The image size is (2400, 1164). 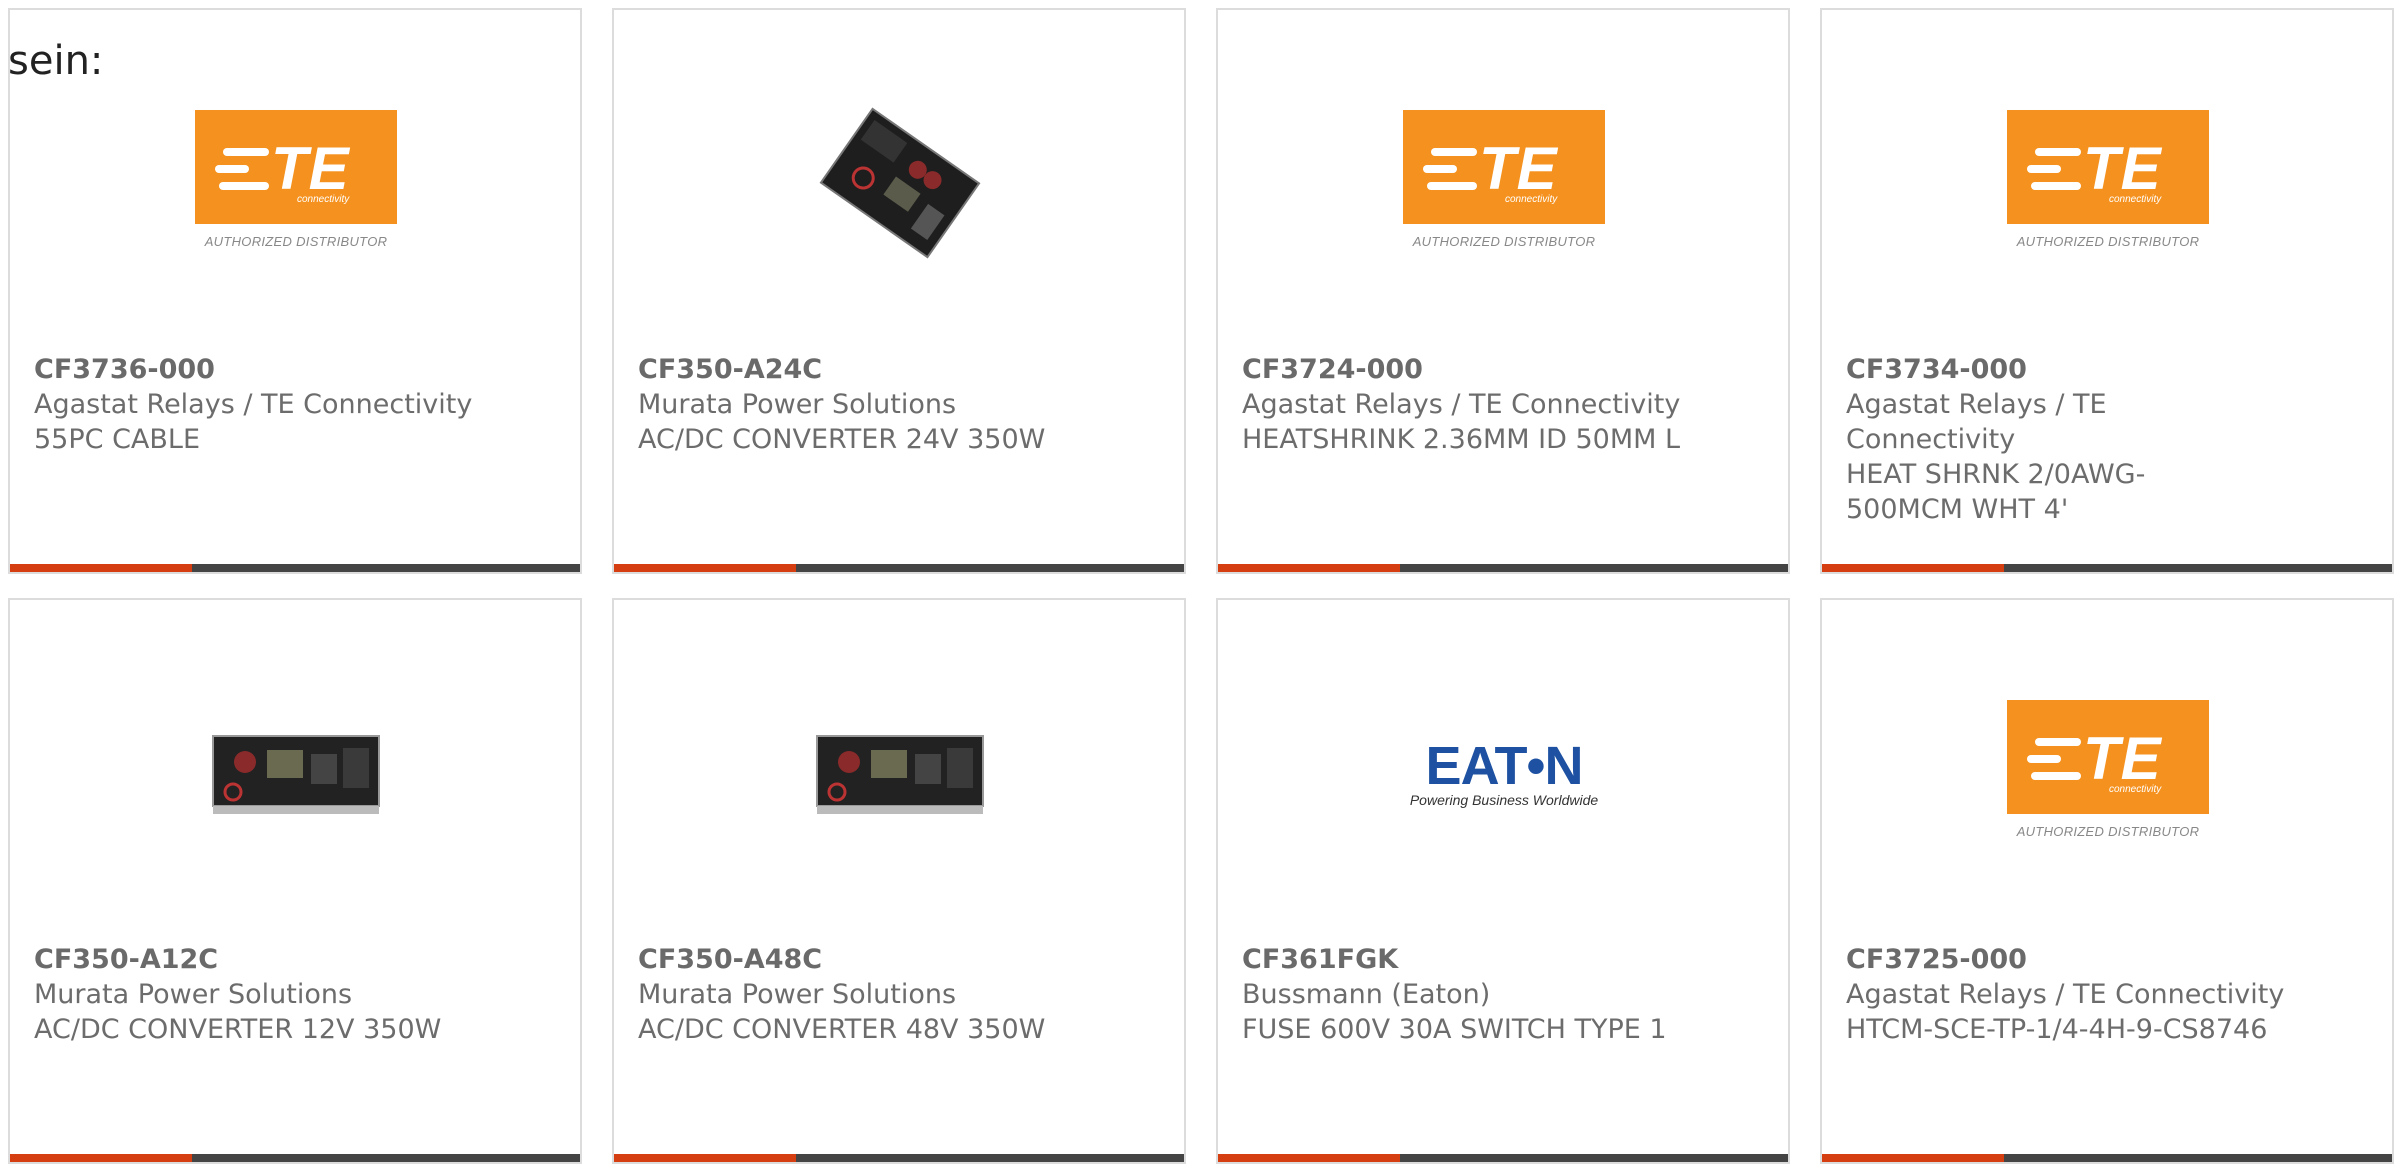 I want to click on part-number: CF350-A24C, so click(x=898, y=369).